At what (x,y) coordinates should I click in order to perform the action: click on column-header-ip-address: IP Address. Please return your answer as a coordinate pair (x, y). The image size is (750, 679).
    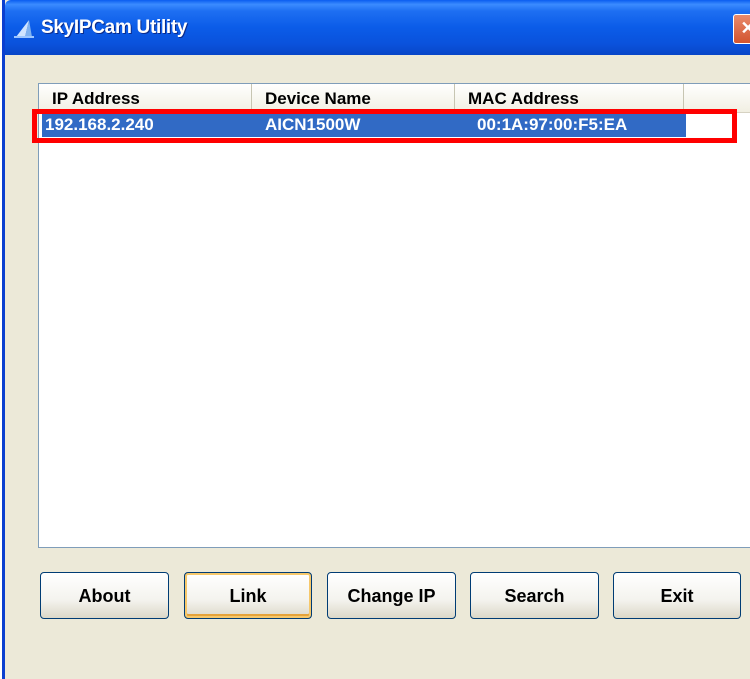
    Looking at the image, I should click on (145, 98).